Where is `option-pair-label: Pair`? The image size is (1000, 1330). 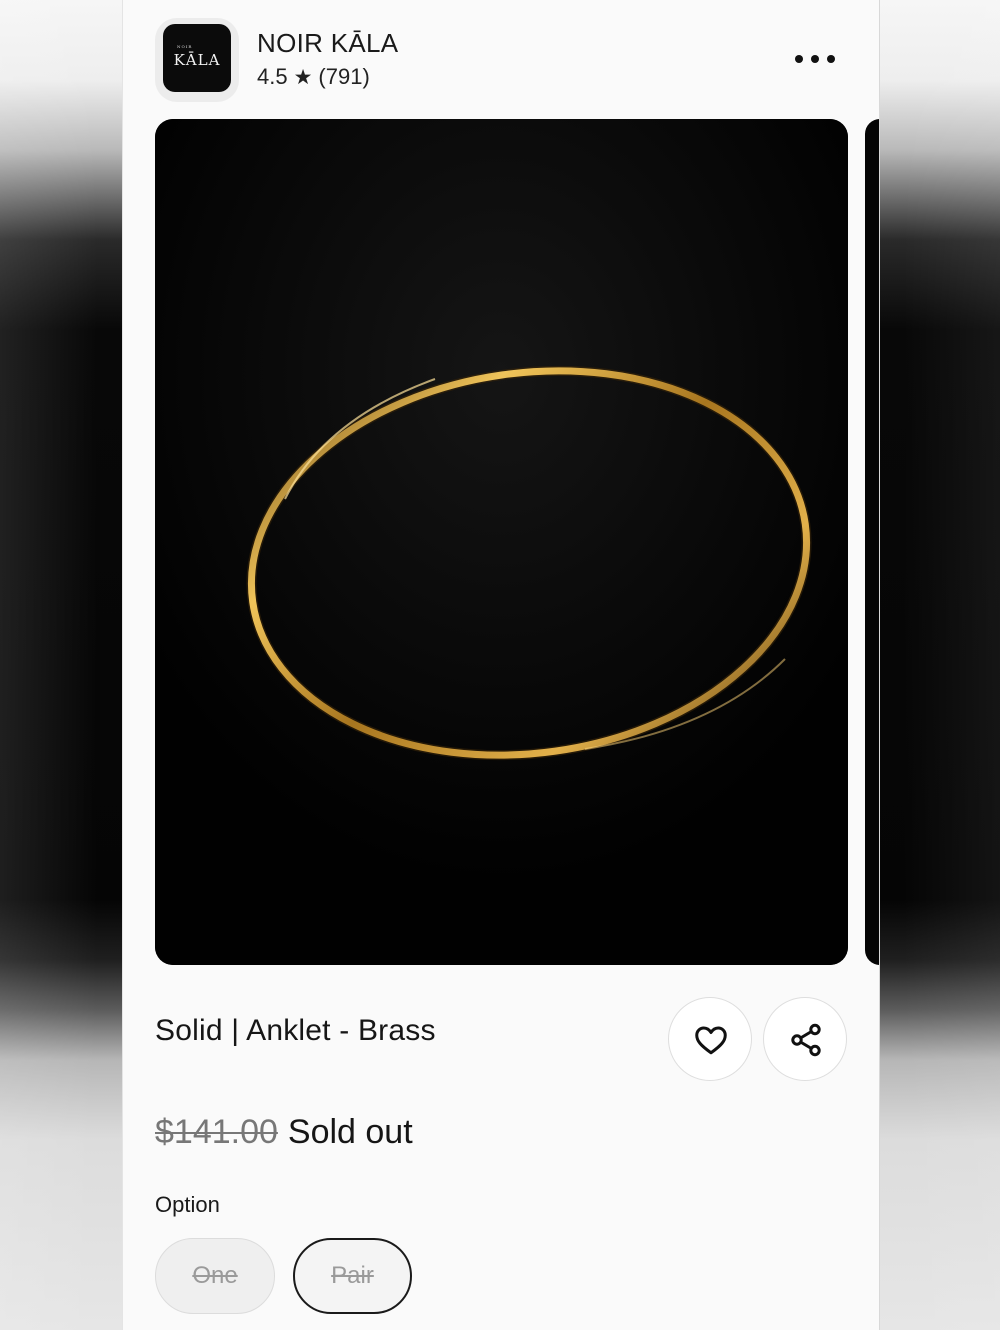 option-pair-label: Pair is located at coordinates (352, 1275).